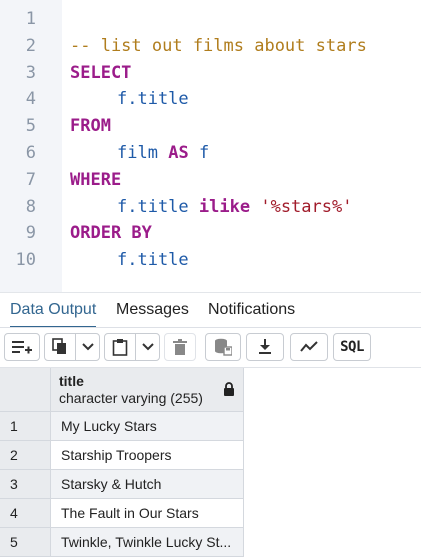  I want to click on lock-icon, so click(229, 389).